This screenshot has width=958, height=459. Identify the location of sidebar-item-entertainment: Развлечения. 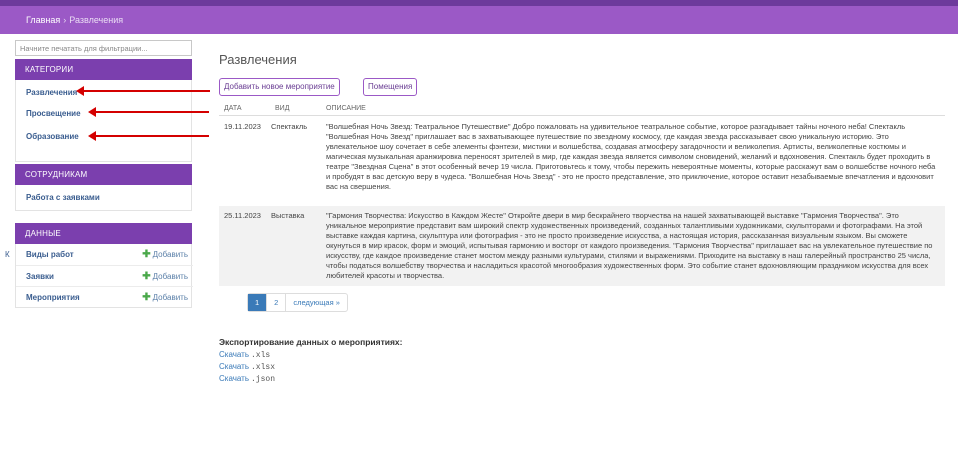
(51, 92).